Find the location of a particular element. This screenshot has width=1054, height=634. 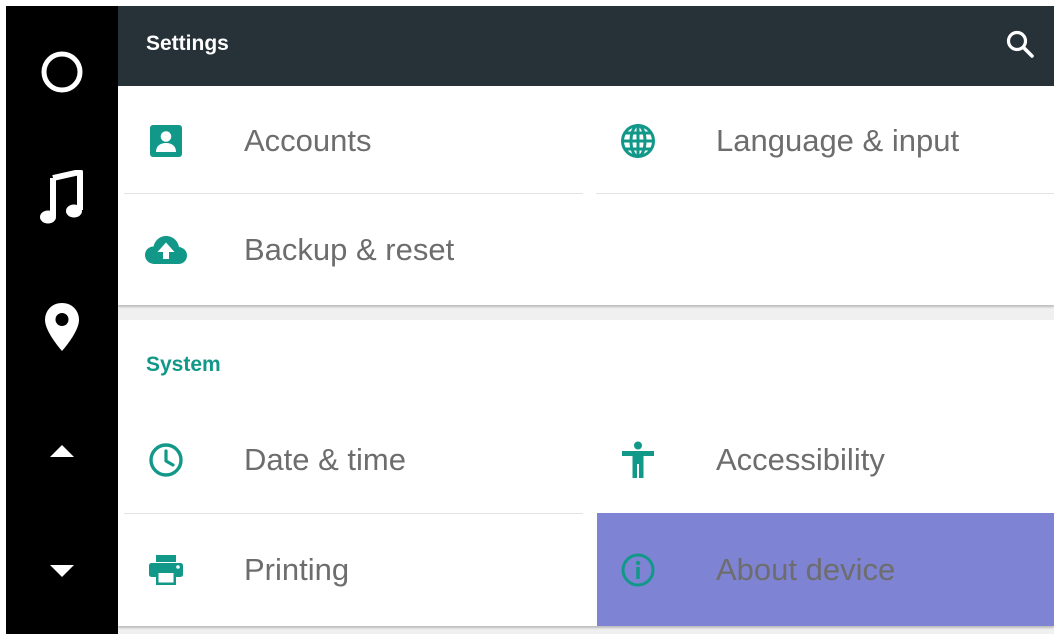

home-button is located at coordinates (62, 74).